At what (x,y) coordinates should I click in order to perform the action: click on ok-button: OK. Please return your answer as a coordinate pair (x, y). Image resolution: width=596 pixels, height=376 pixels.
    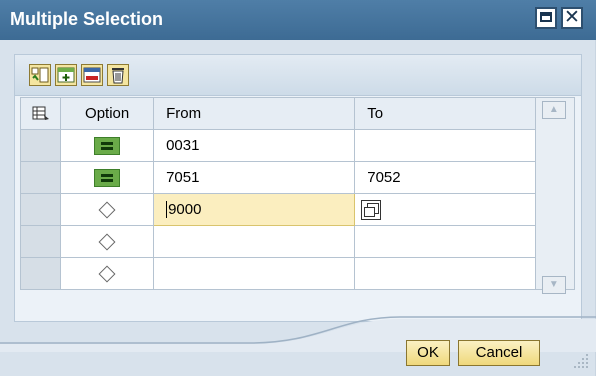
    Looking at the image, I should click on (428, 353).